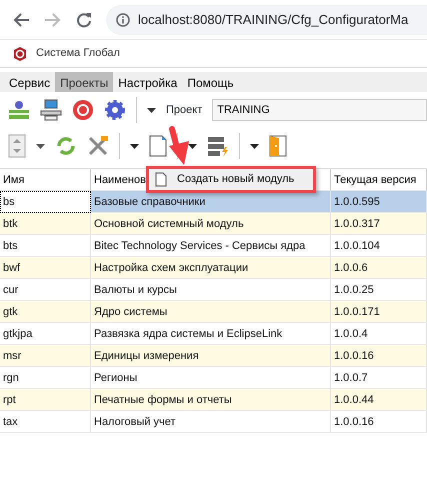  I want to click on table-cell: Налоговый учет, so click(211, 422).